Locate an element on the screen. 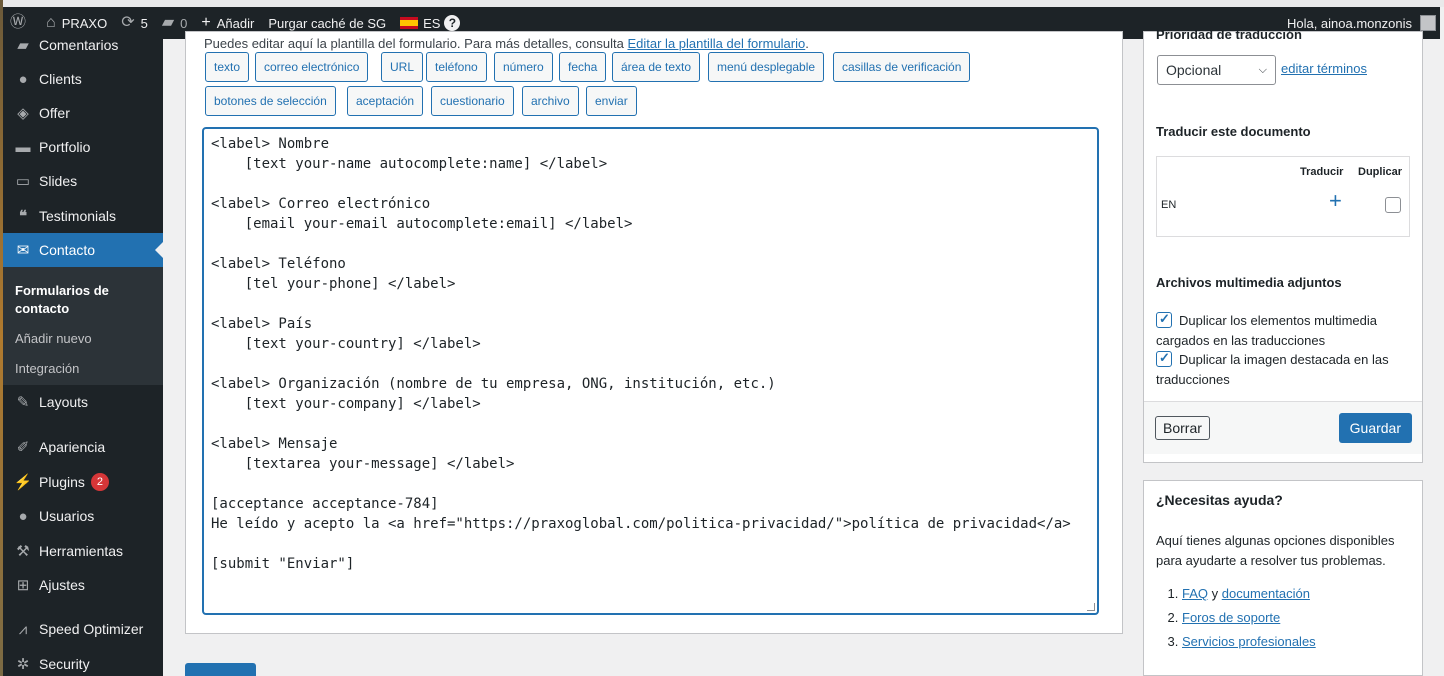 The width and height of the screenshot is (1444, 676). sidebar-item-offer: ◈ Offer is located at coordinates (83, 113).